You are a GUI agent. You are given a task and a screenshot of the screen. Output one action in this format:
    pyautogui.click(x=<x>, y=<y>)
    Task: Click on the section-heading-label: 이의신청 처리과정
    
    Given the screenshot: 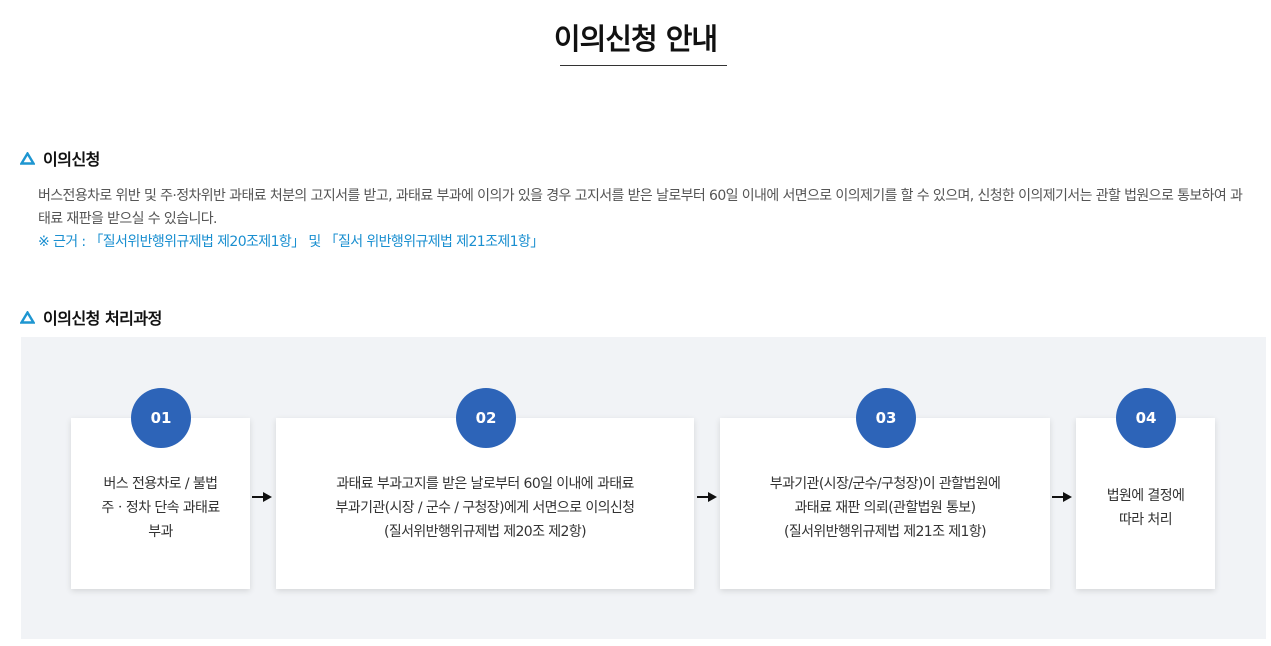 What is the action you would take?
    pyautogui.click(x=102, y=318)
    